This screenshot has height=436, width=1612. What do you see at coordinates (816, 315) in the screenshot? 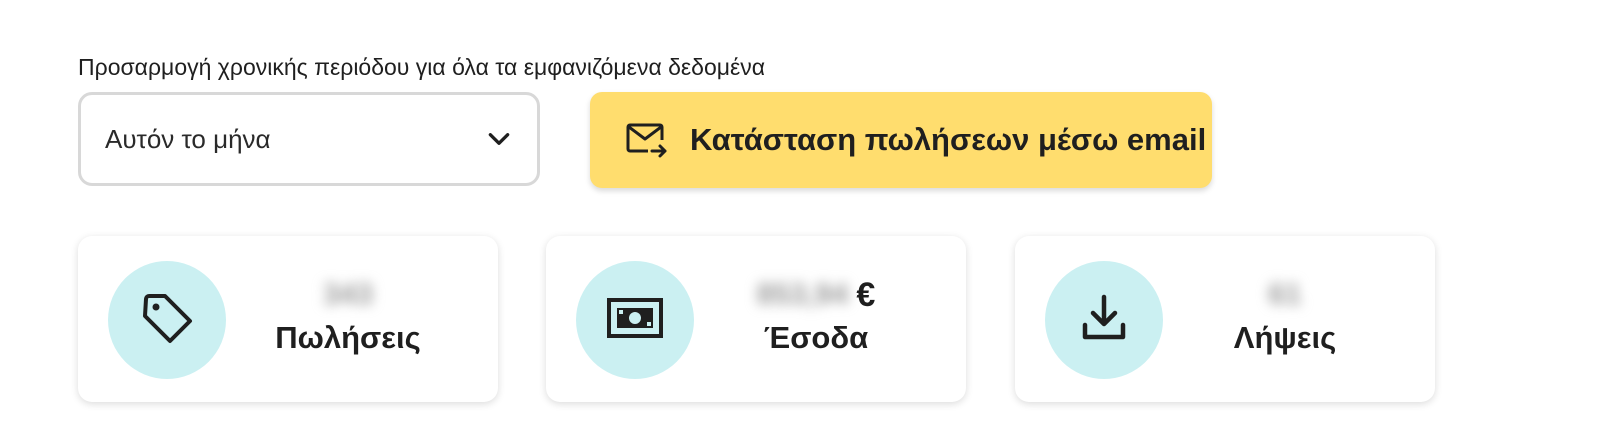
I see `revenue-stat: 853,94 € Έσοδα` at bounding box center [816, 315].